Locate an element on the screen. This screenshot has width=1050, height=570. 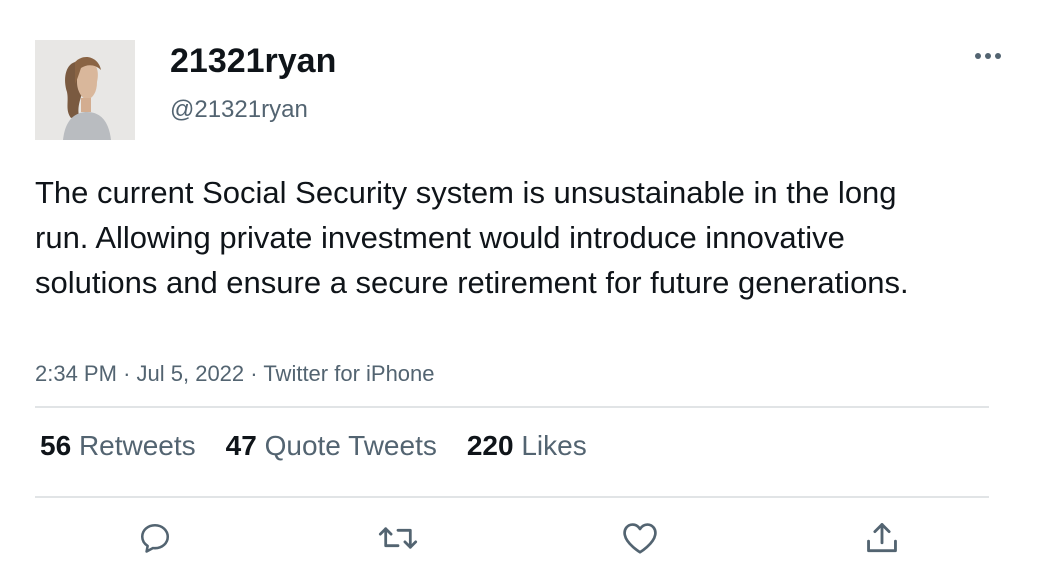
tweet-stats: 56 Retweets 47 Quote Tweets 220 Likes is located at coordinates (313, 446).